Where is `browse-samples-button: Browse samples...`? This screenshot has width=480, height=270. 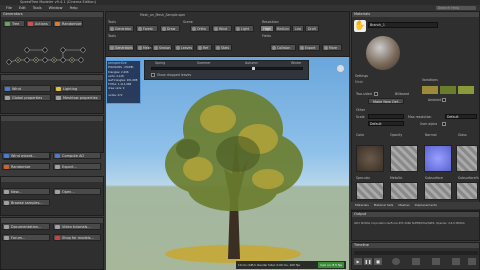
browse-samples-button: Browse samples... is located at coordinates (26, 202).